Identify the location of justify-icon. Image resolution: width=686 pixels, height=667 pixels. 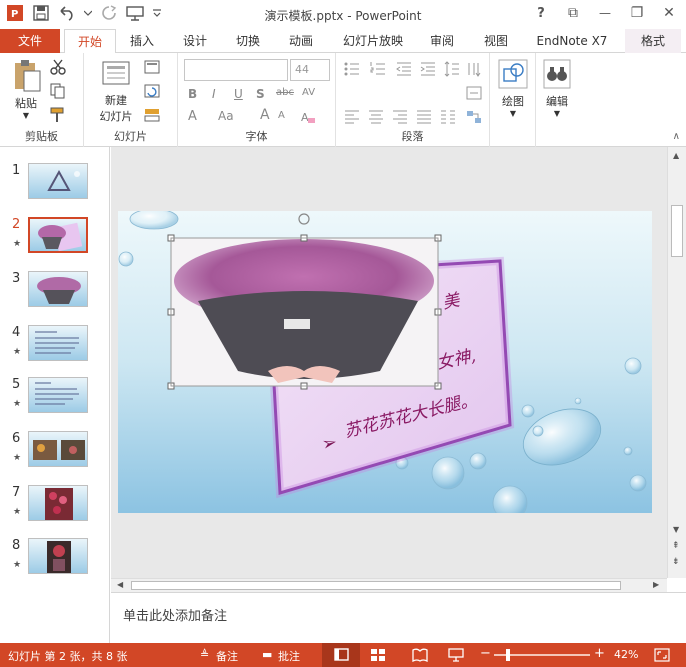
(424, 117).